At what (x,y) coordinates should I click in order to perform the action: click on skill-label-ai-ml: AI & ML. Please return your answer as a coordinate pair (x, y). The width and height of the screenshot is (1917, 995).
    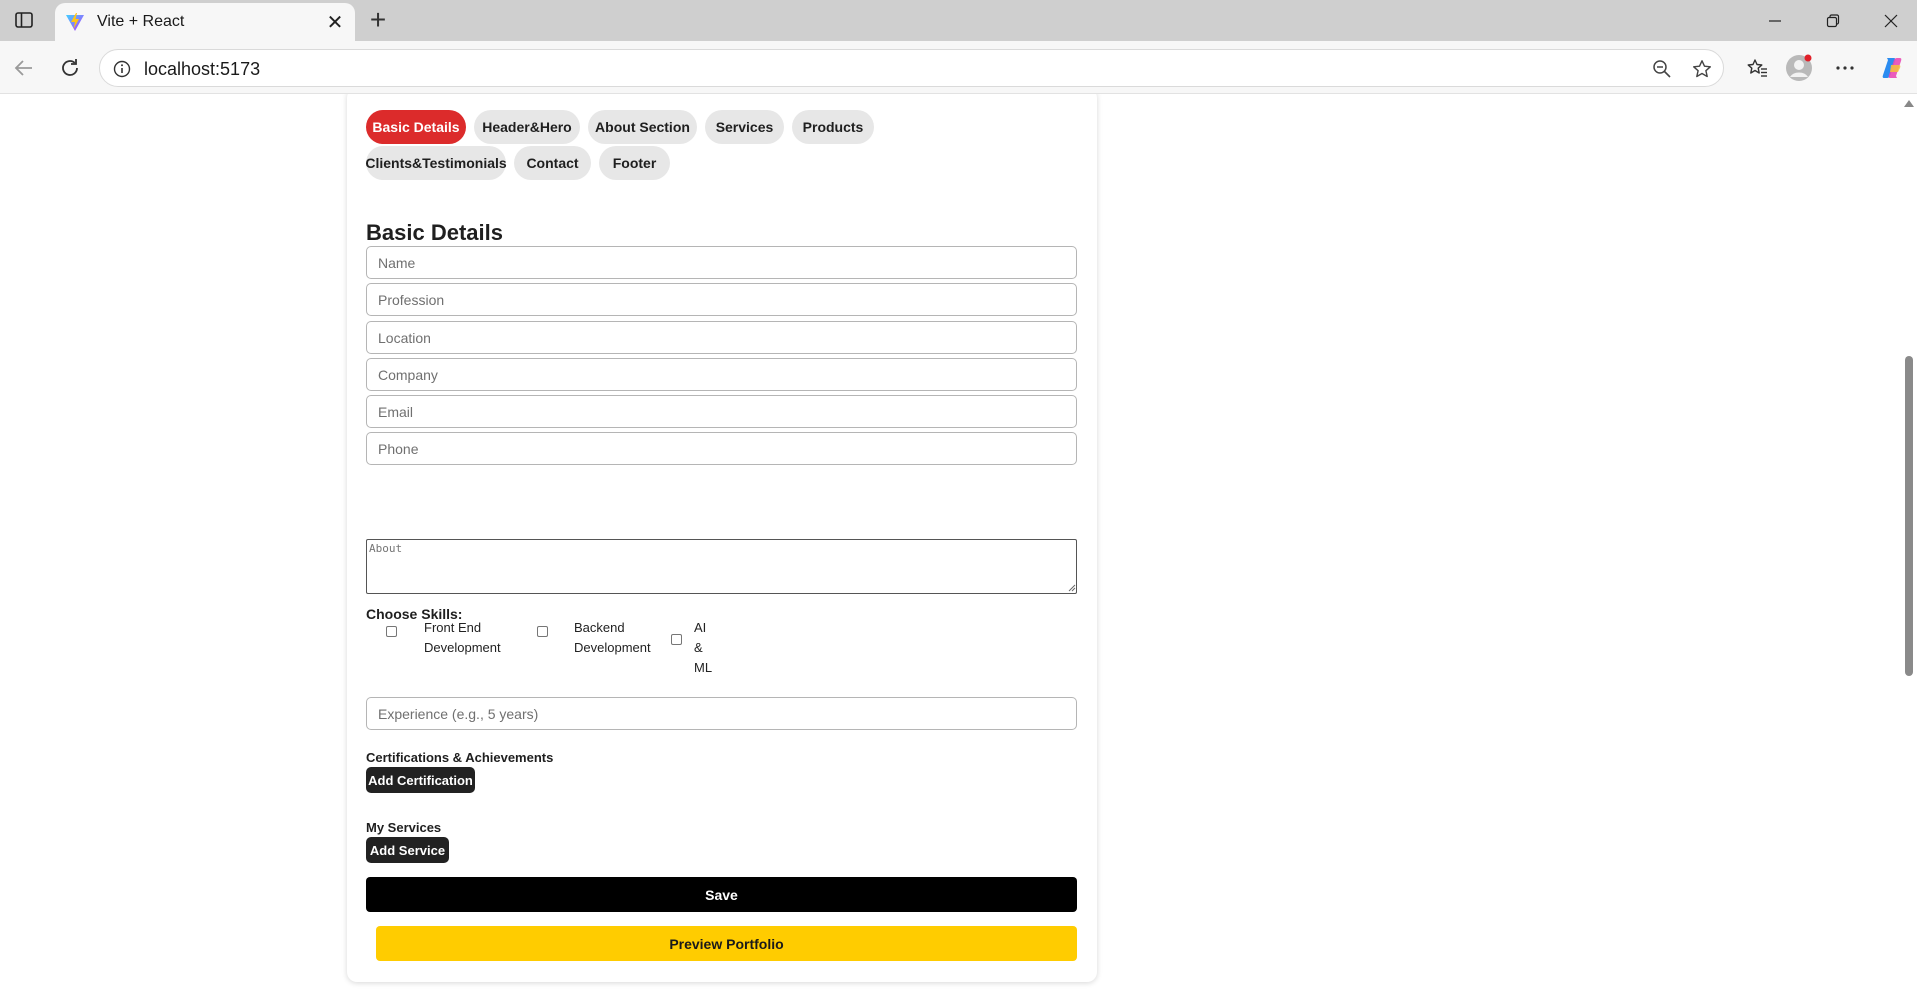
    Looking at the image, I should click on (703, 648).